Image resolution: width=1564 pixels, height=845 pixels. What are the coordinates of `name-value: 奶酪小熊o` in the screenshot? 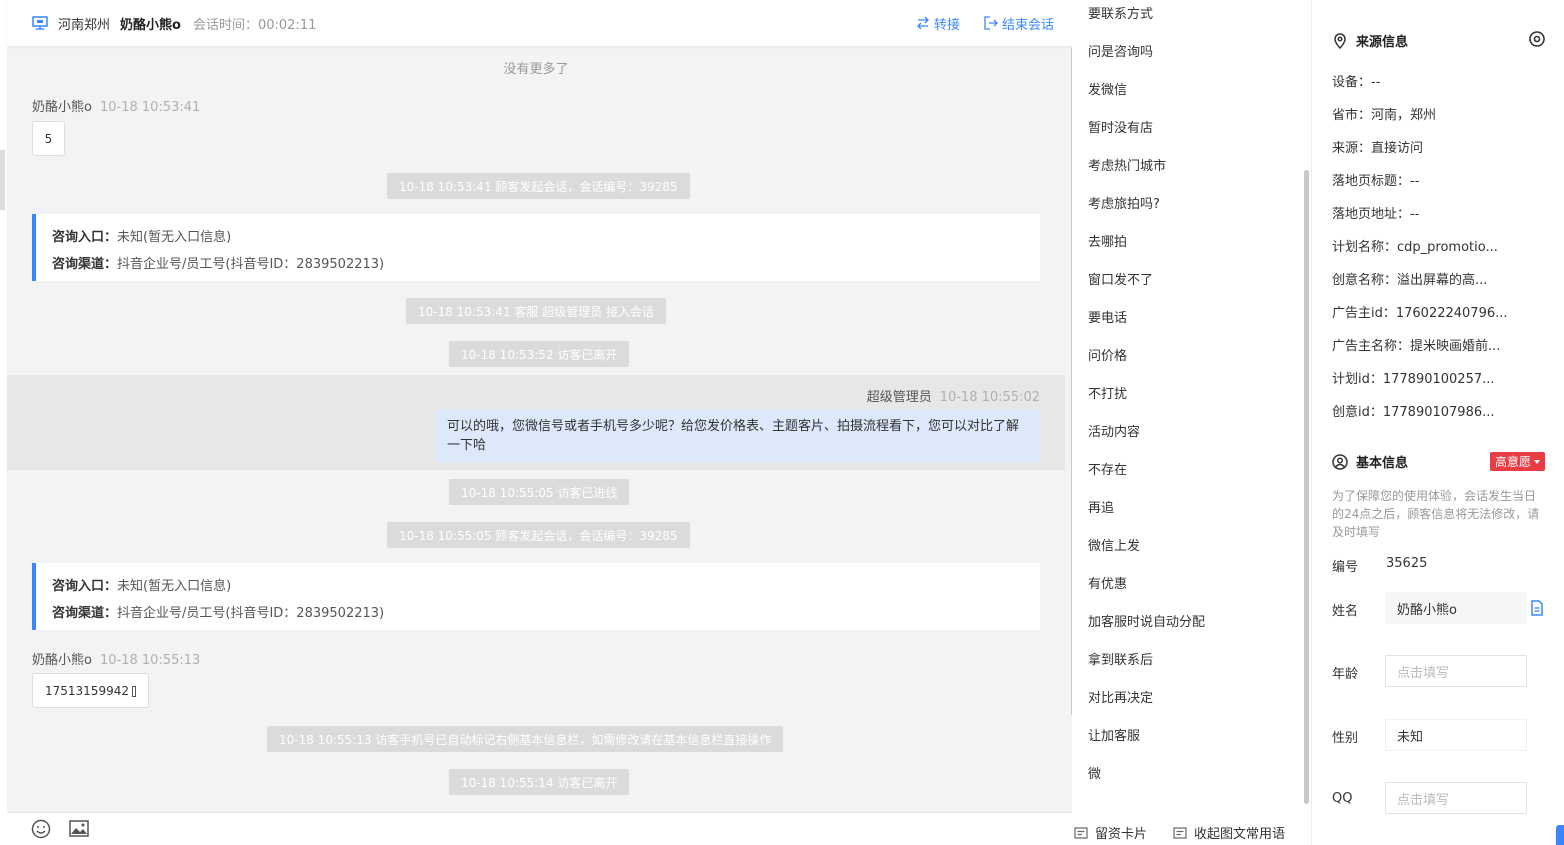 It's located at (1427, 610).